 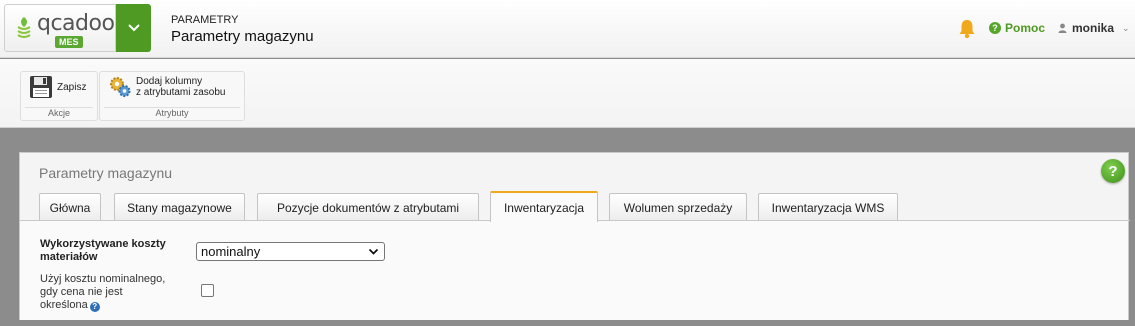 What do you see at coordinates (72, 87) in the screenshot?
I see `save-button-label: Zapisz` at bounding box center [72, 87].